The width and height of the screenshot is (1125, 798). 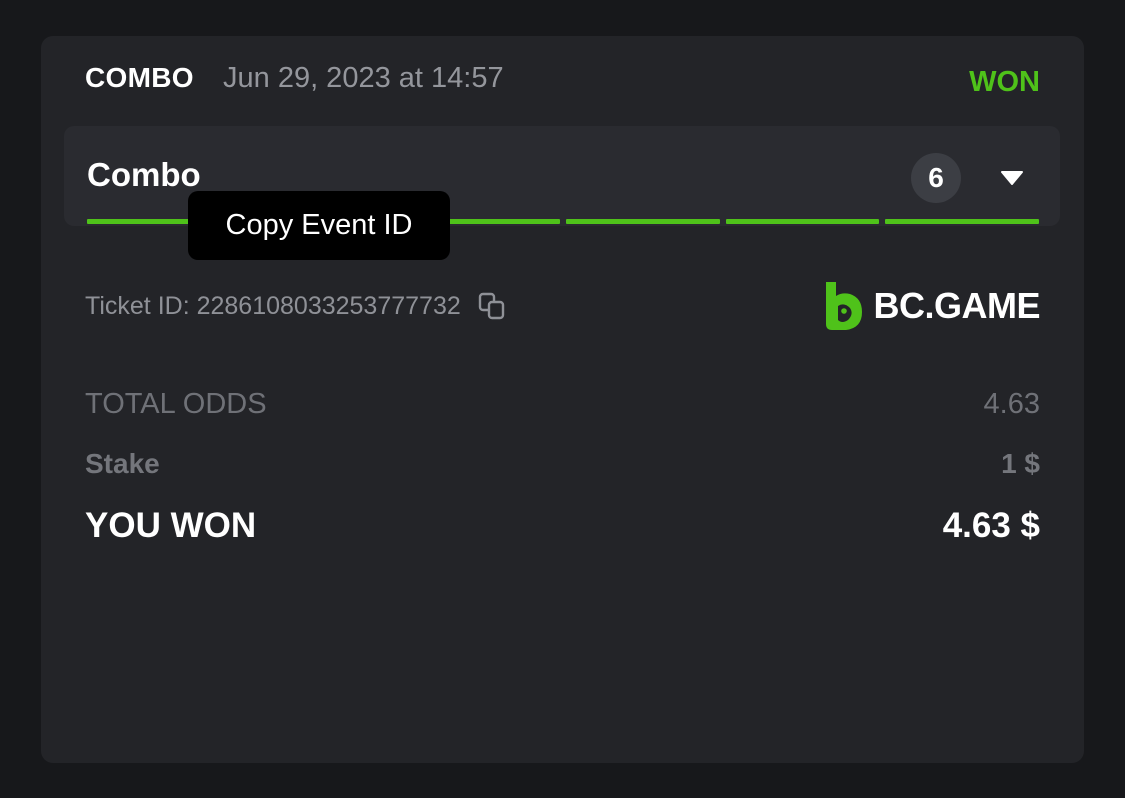 I want to click on ticket-id-row: Ticket ID: 2286108033253777732, so click(x=296, y=306).